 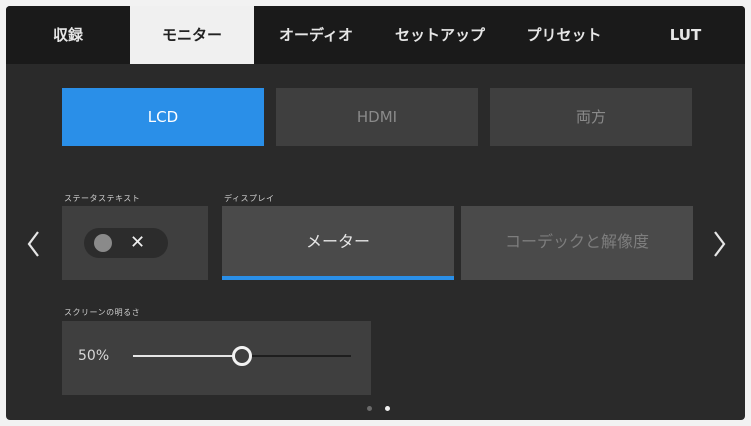 I want to click on brightness-slider, so click(x=242, y=356).